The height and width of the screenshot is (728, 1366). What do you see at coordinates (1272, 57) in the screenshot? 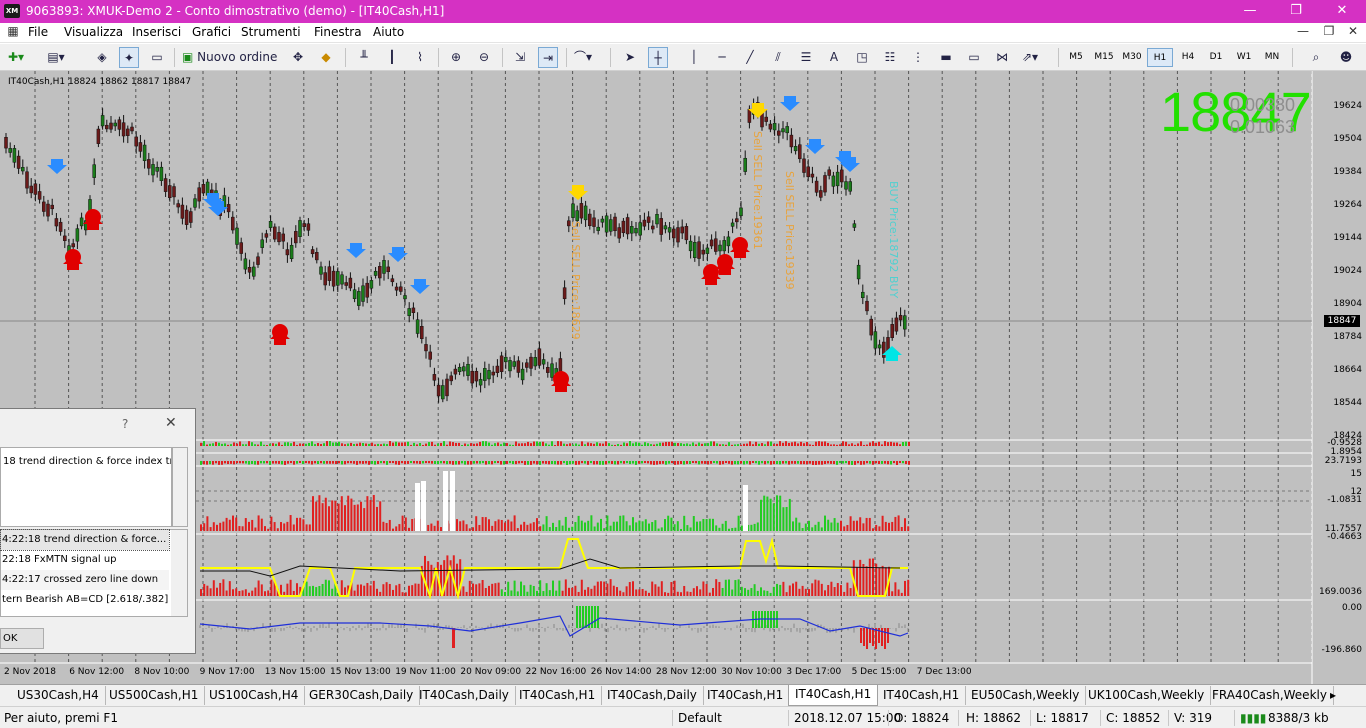
I see `timeframe-mn: MN` at bounding box center [1272, 57].